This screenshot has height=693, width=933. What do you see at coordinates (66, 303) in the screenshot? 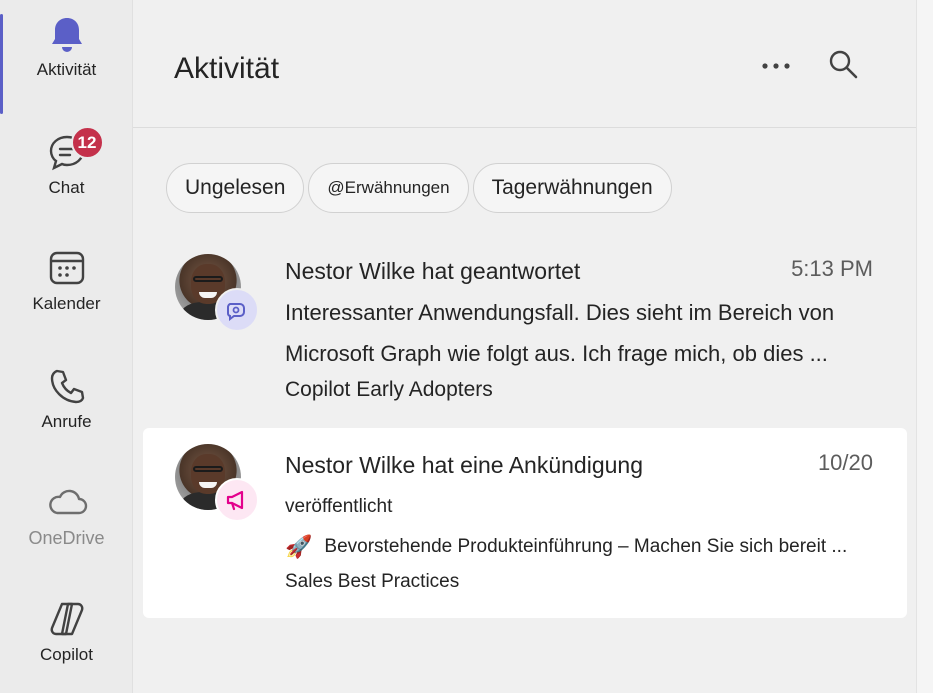
I see `rail-label: Kalender` at bounding box center [66, 303].